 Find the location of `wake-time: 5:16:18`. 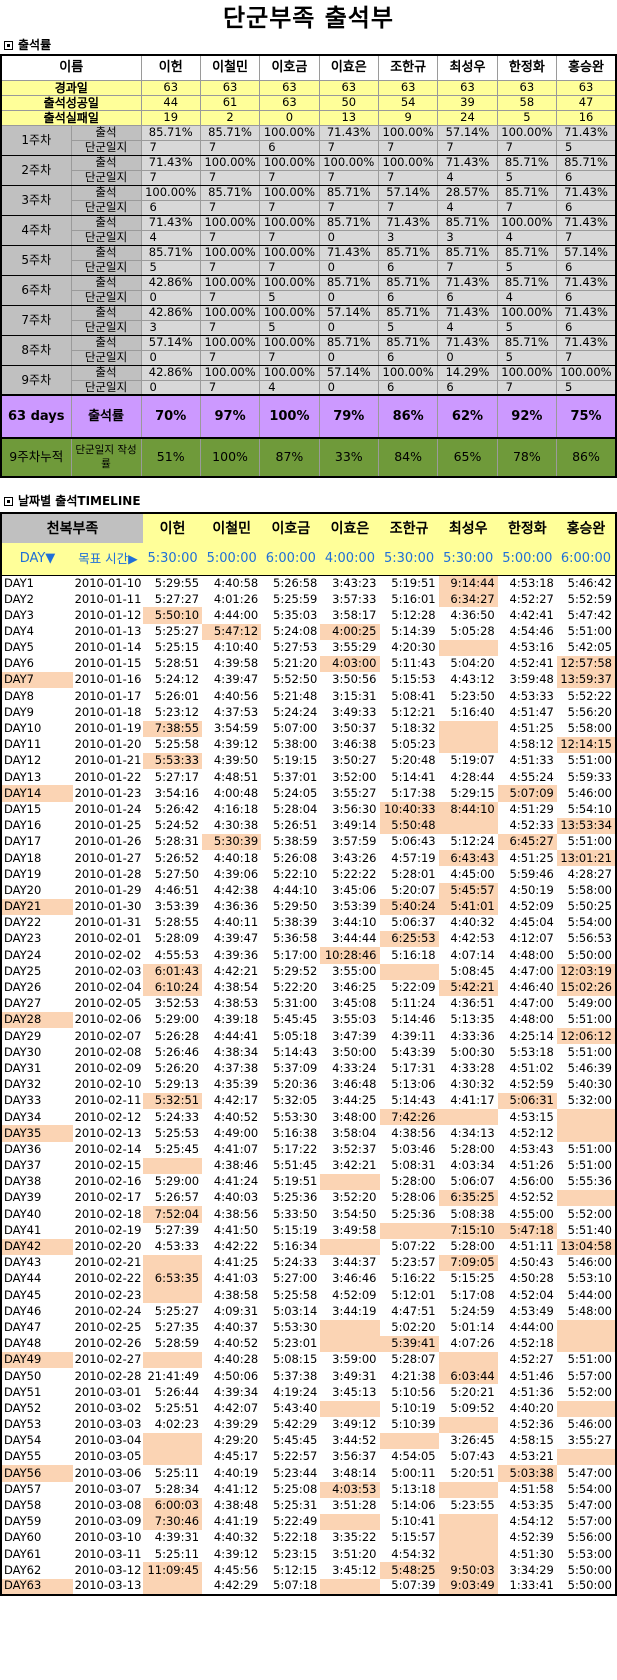

wake-time: 5:16:18 is located at coordinates (413, 954).